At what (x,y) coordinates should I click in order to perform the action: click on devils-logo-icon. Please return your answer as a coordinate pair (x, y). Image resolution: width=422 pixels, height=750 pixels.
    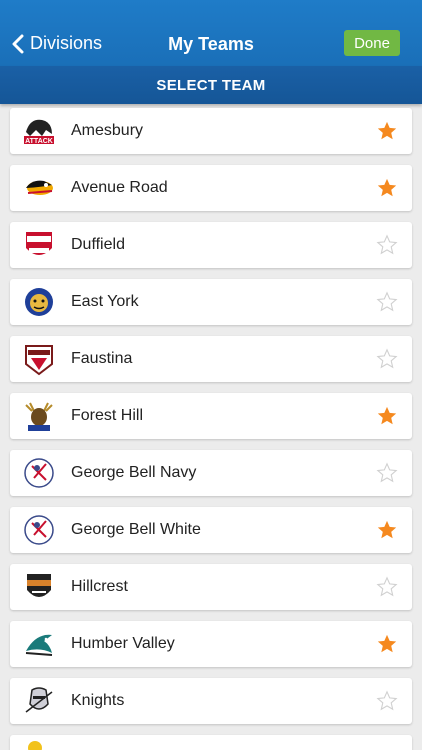
    Looking at the image, I should click on (39, 243).